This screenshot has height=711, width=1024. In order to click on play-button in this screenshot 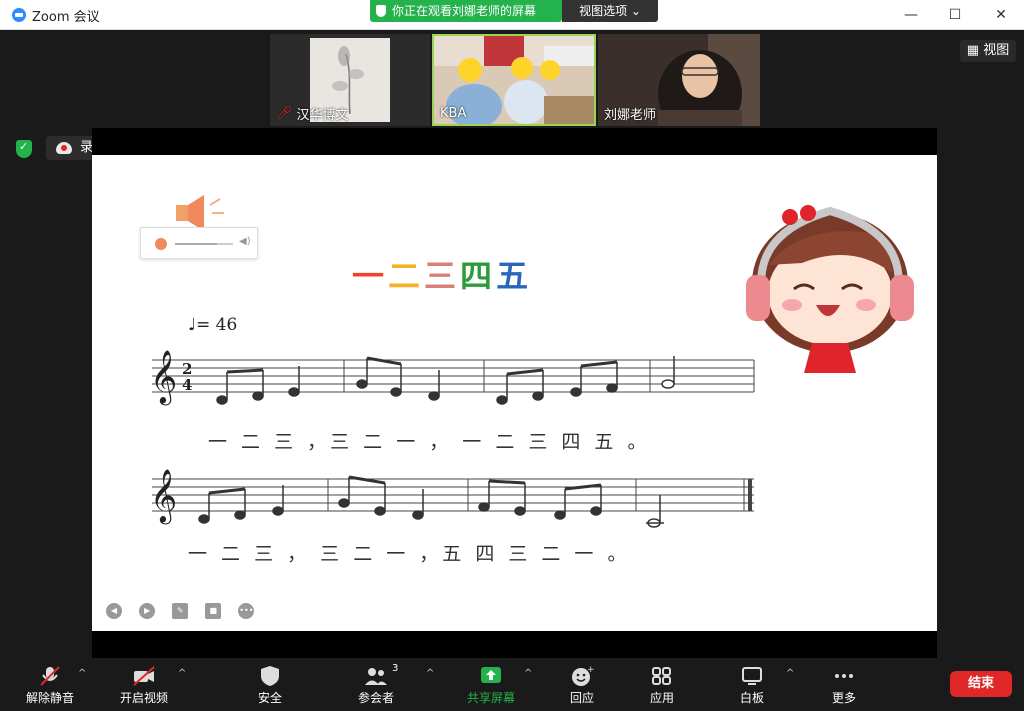, I will do `click(161, 244)`.